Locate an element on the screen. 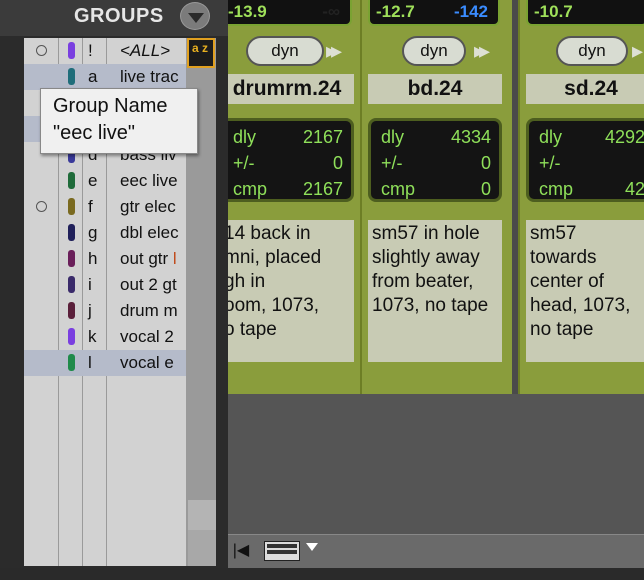 This screenshot has height=580, width=644. group-row: j drum m is located at coordinates (105, 311).